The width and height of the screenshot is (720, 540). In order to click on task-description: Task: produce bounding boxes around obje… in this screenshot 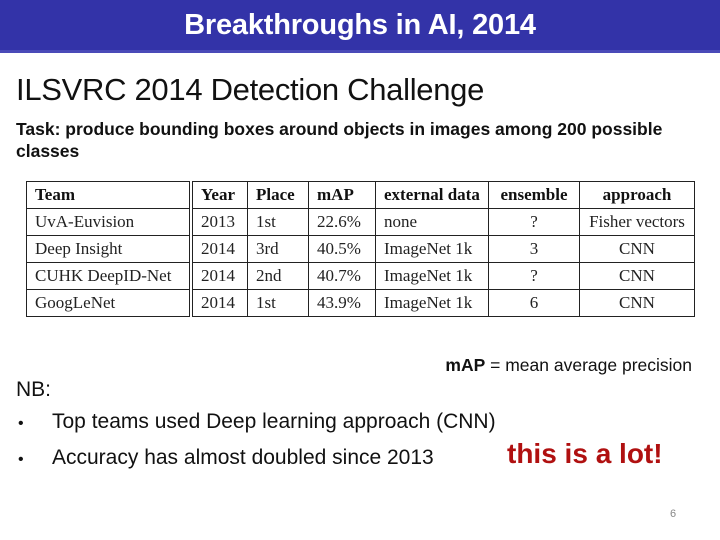, I will do `click(339, 140)`.